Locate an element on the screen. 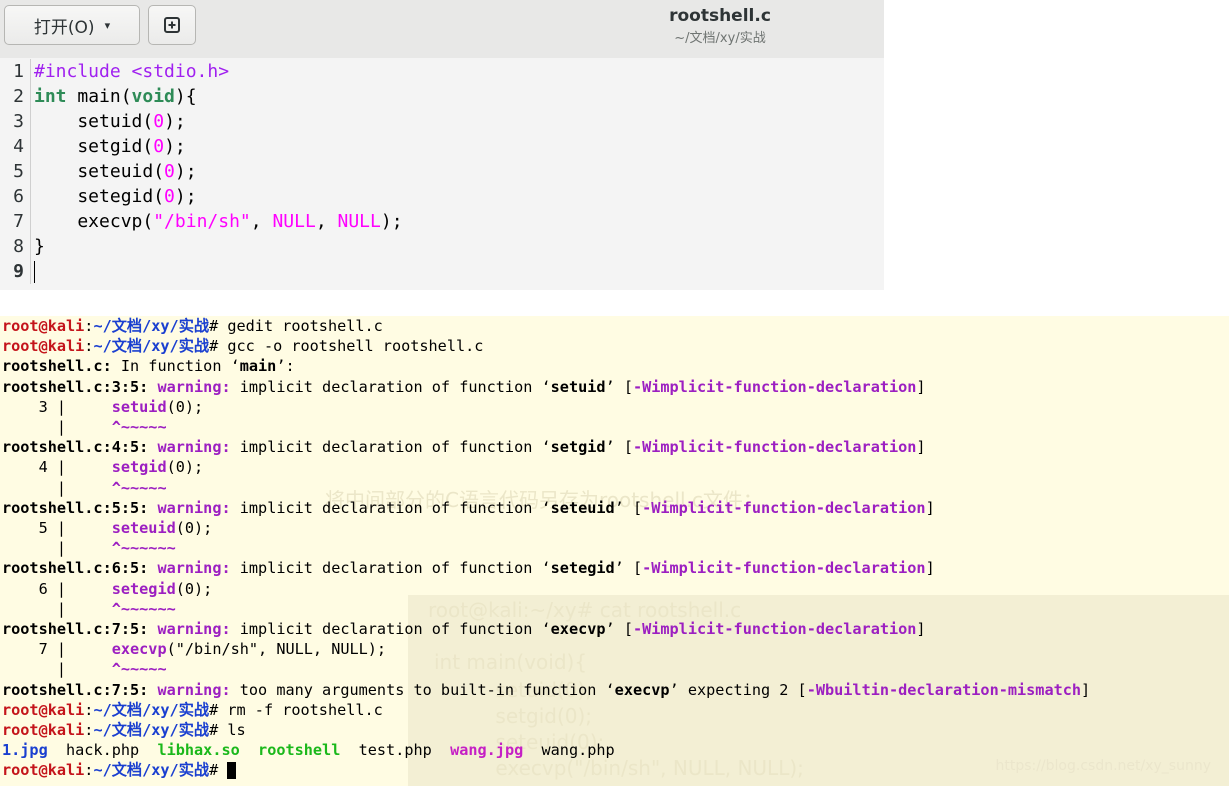 The height and width of the screenshot is (786, 1229). code-token: #include <stdio.h> is located at coordinates (132, 71).